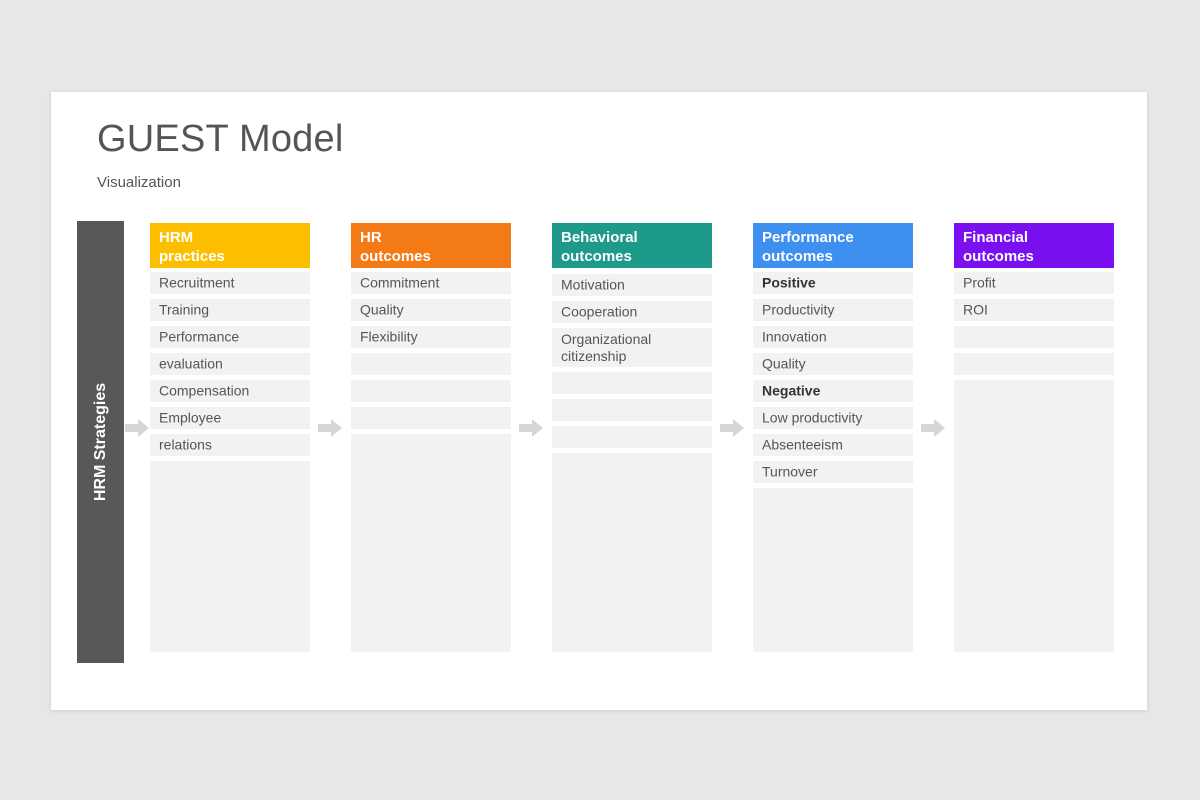  I want to click on column-header-line: Behavioral, so click(599, 237).